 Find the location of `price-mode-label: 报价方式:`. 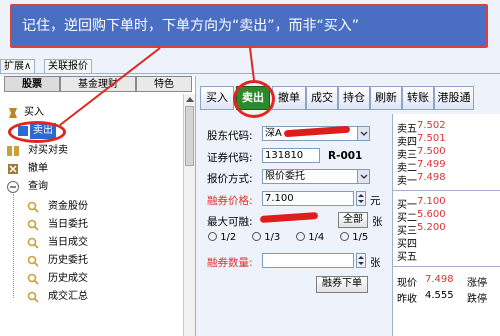

price-mode-label: 报价方式: is located at coordinates (230, 179).